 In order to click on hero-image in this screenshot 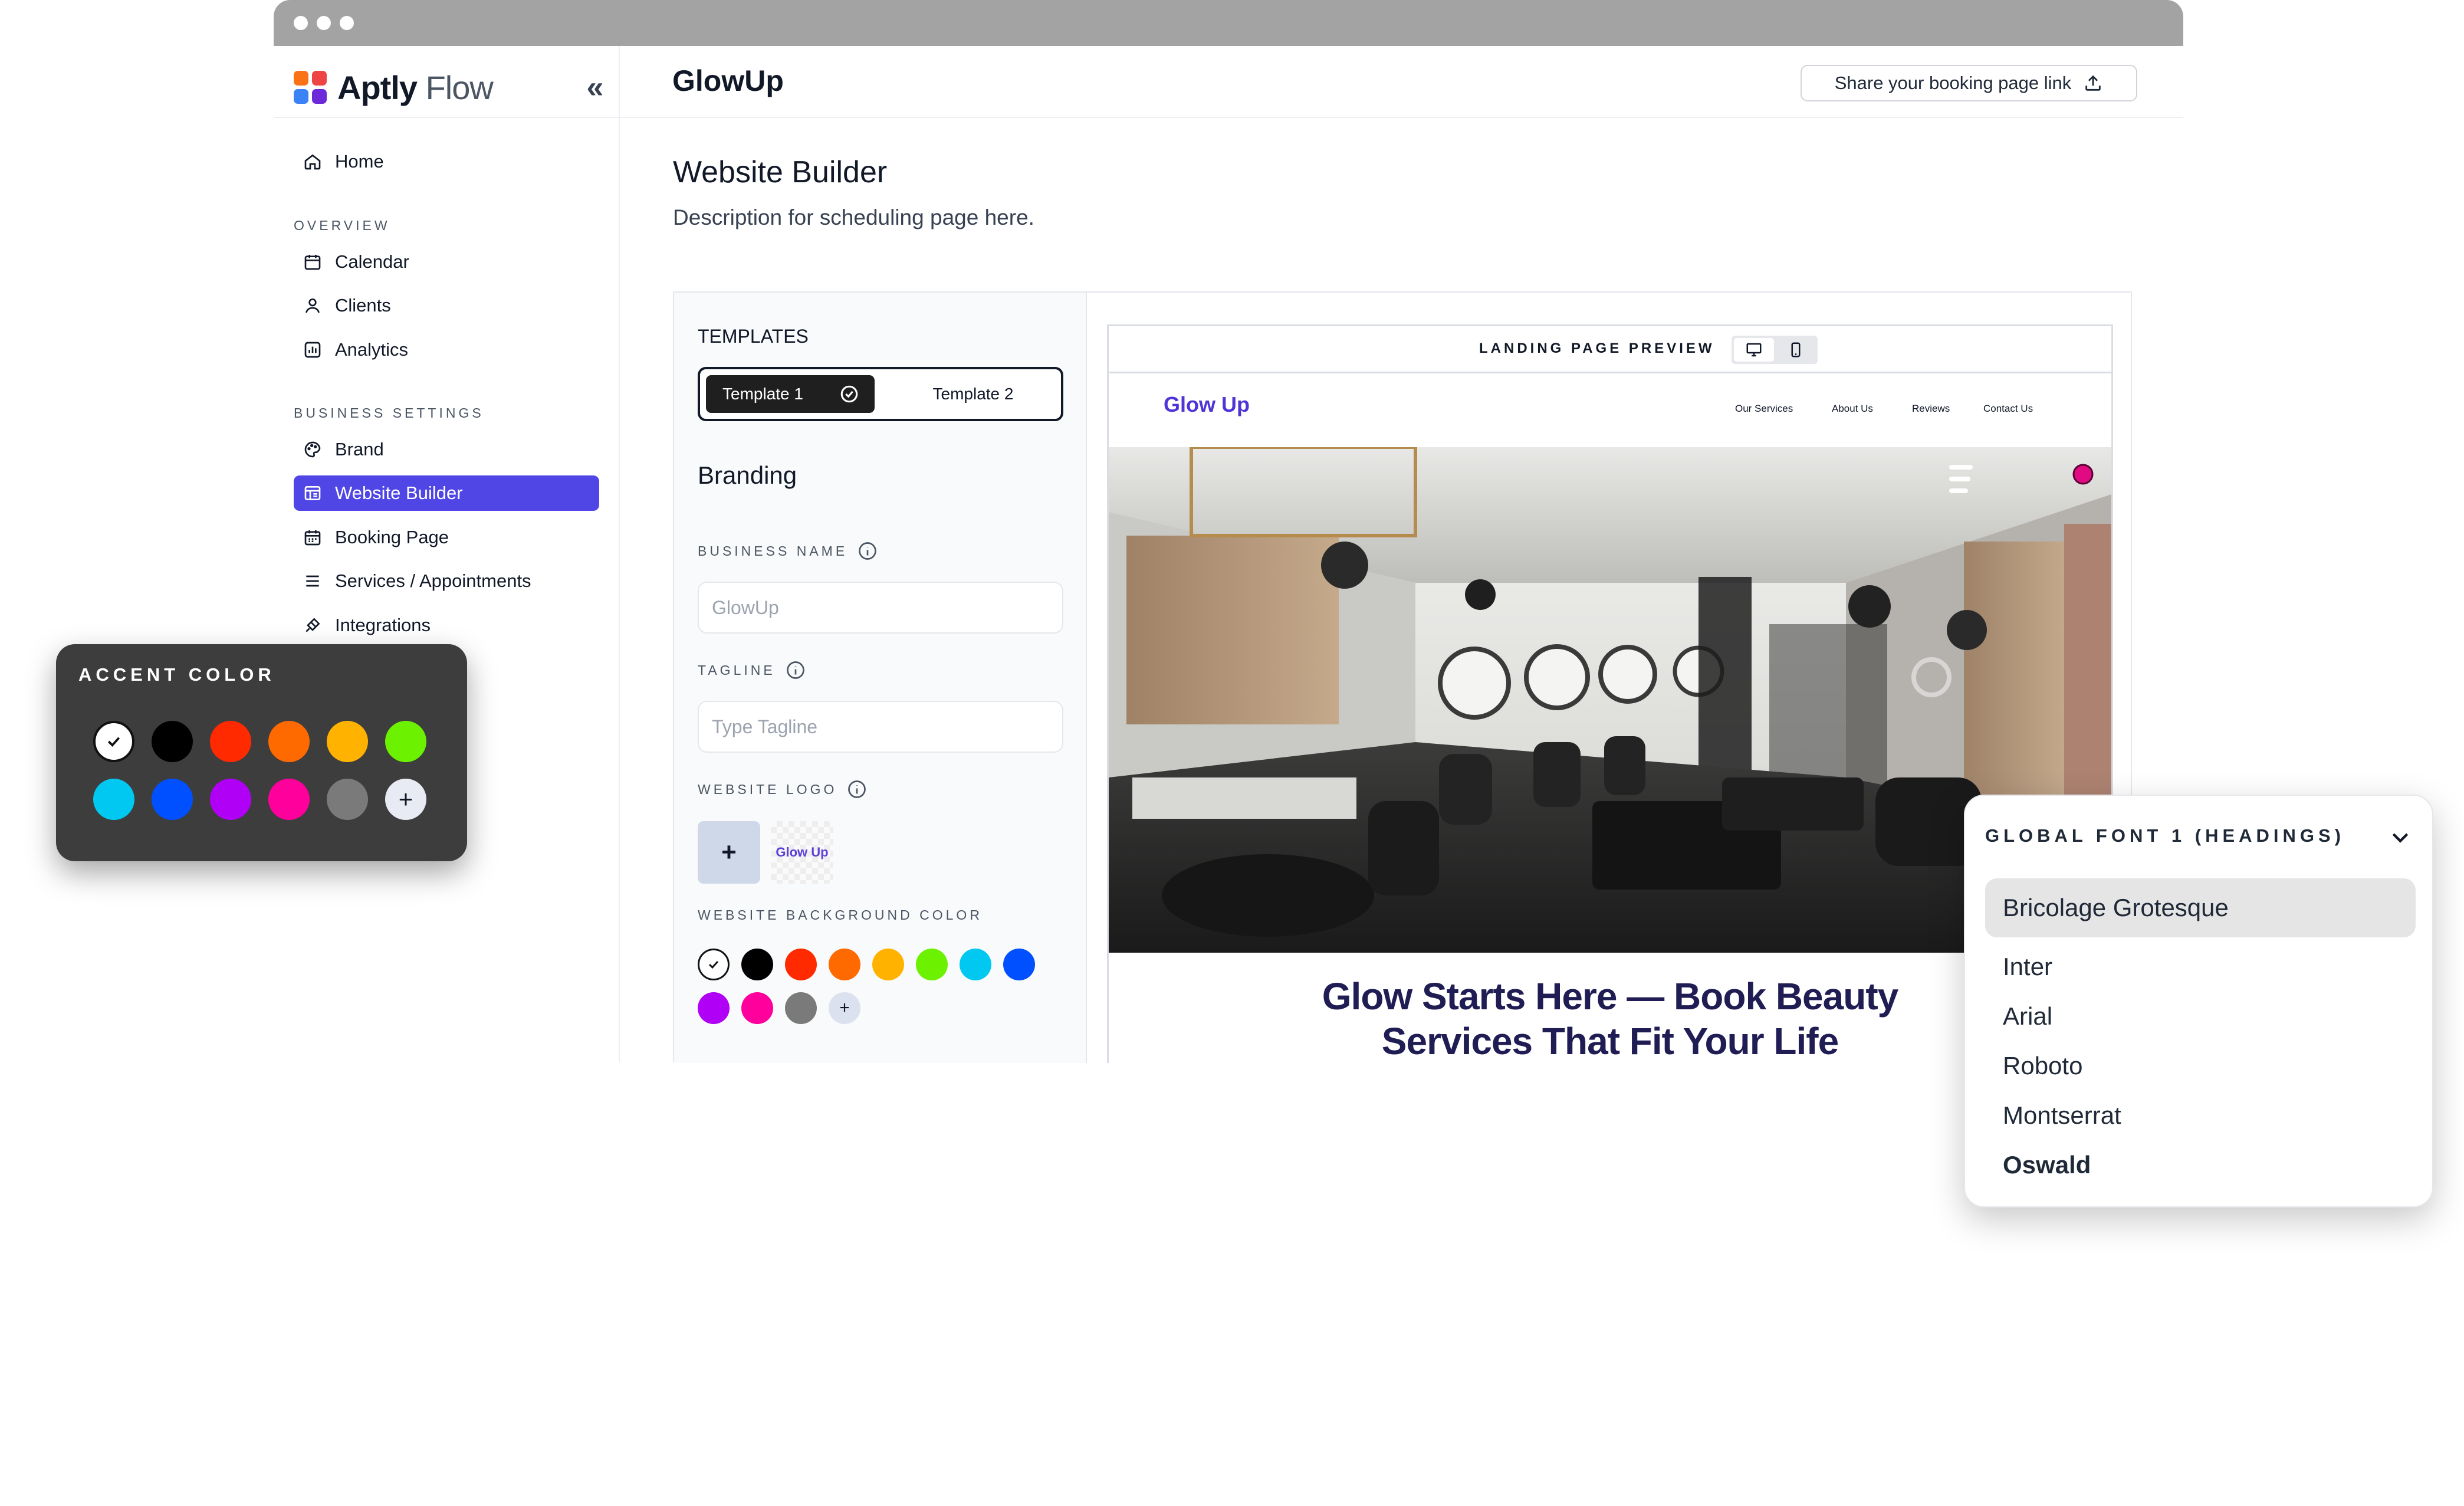, I will do `click(1610, 700)`.